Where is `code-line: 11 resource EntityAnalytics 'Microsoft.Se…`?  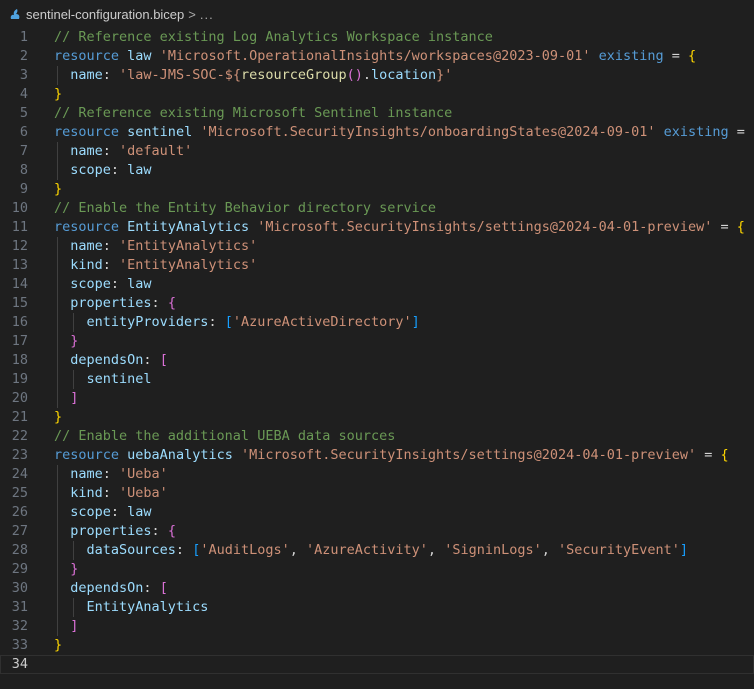 code-line: 11 resource EntityAnalytics 'Microsoft.Se… is located at coordinates (377, 227).